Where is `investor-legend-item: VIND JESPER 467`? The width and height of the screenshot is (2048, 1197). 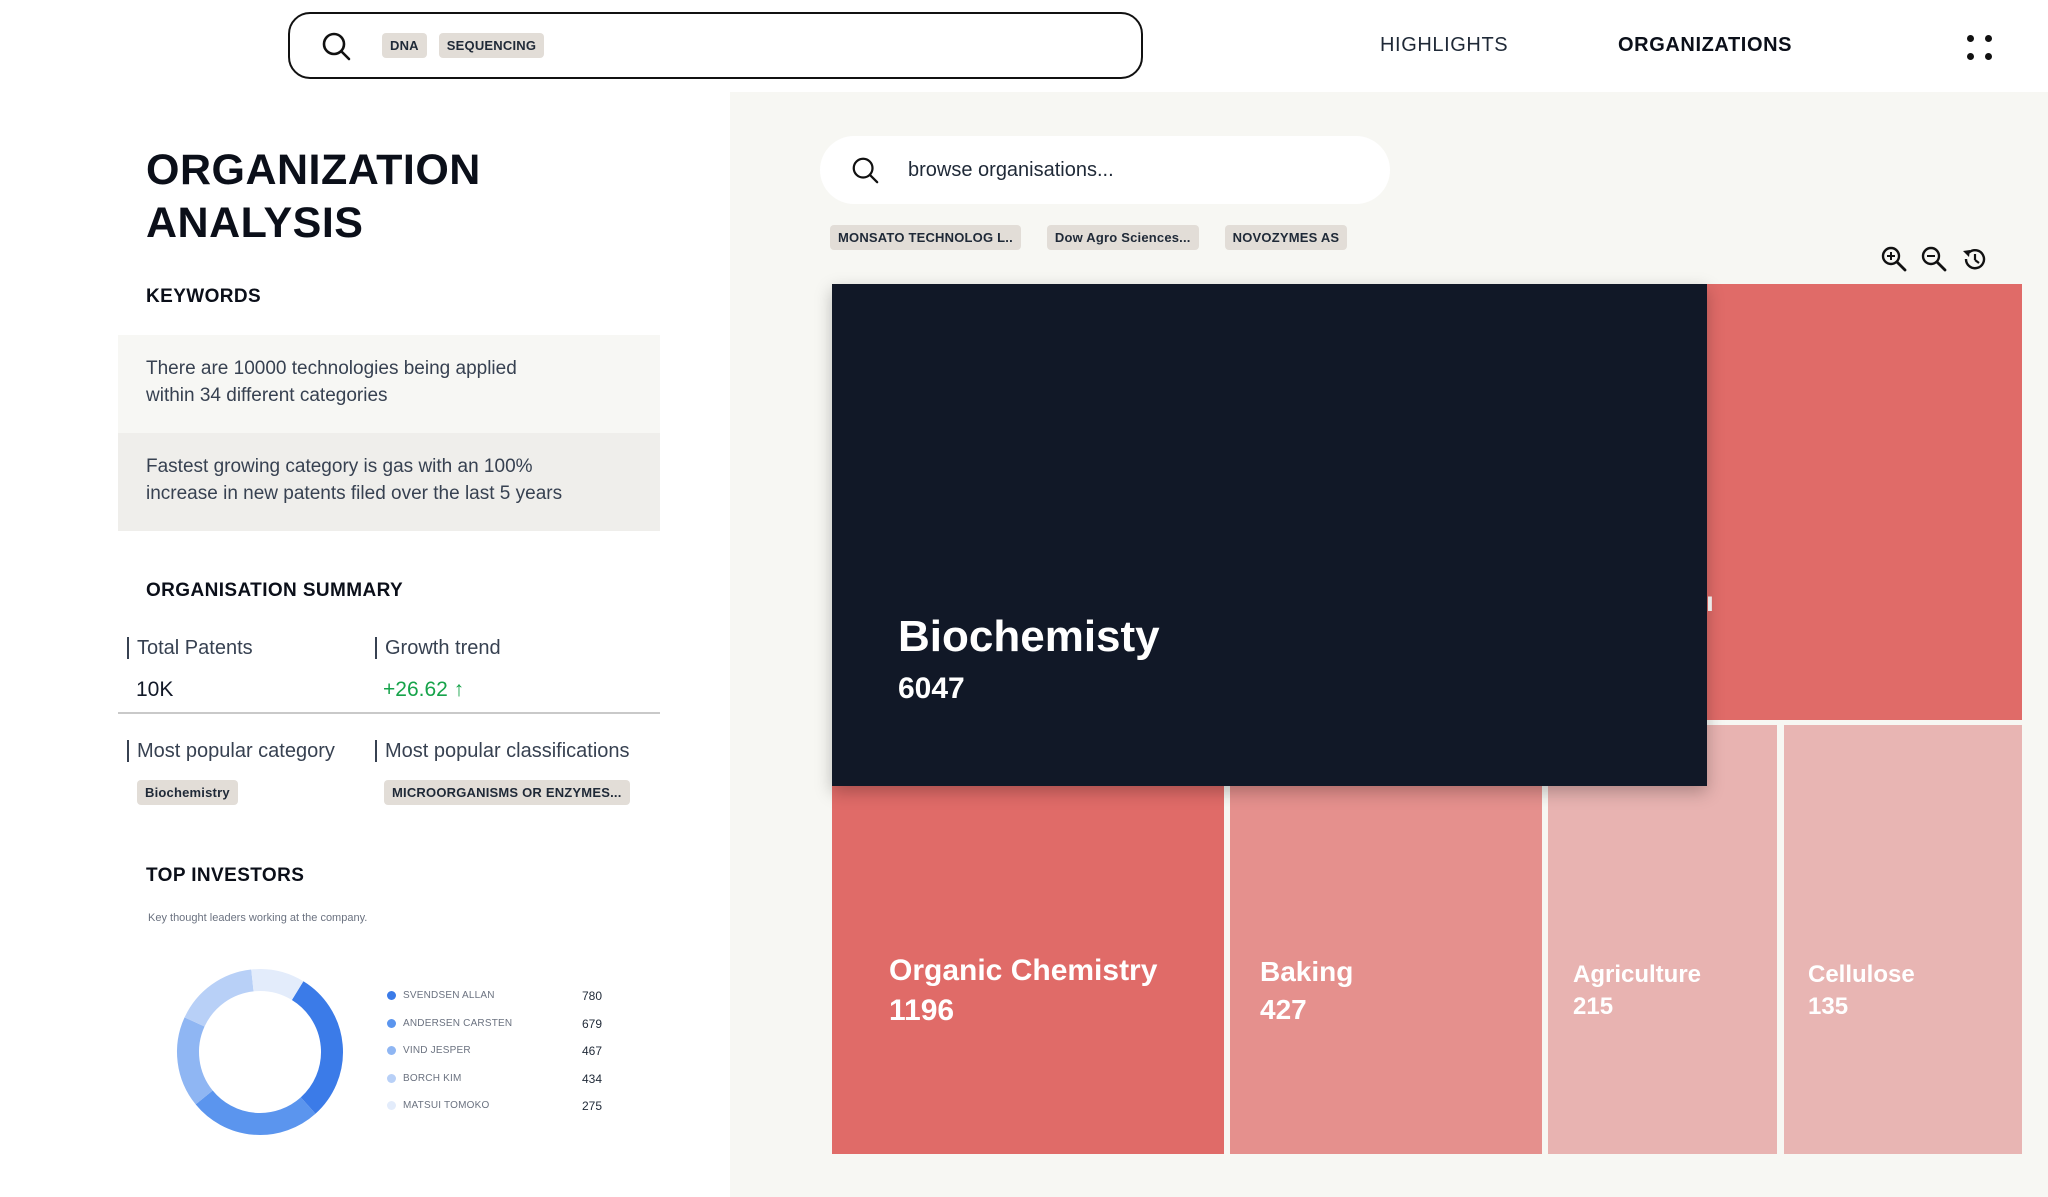 investor-legend-item: VIND JESPER 467 is located at coordinates (494, 1051).